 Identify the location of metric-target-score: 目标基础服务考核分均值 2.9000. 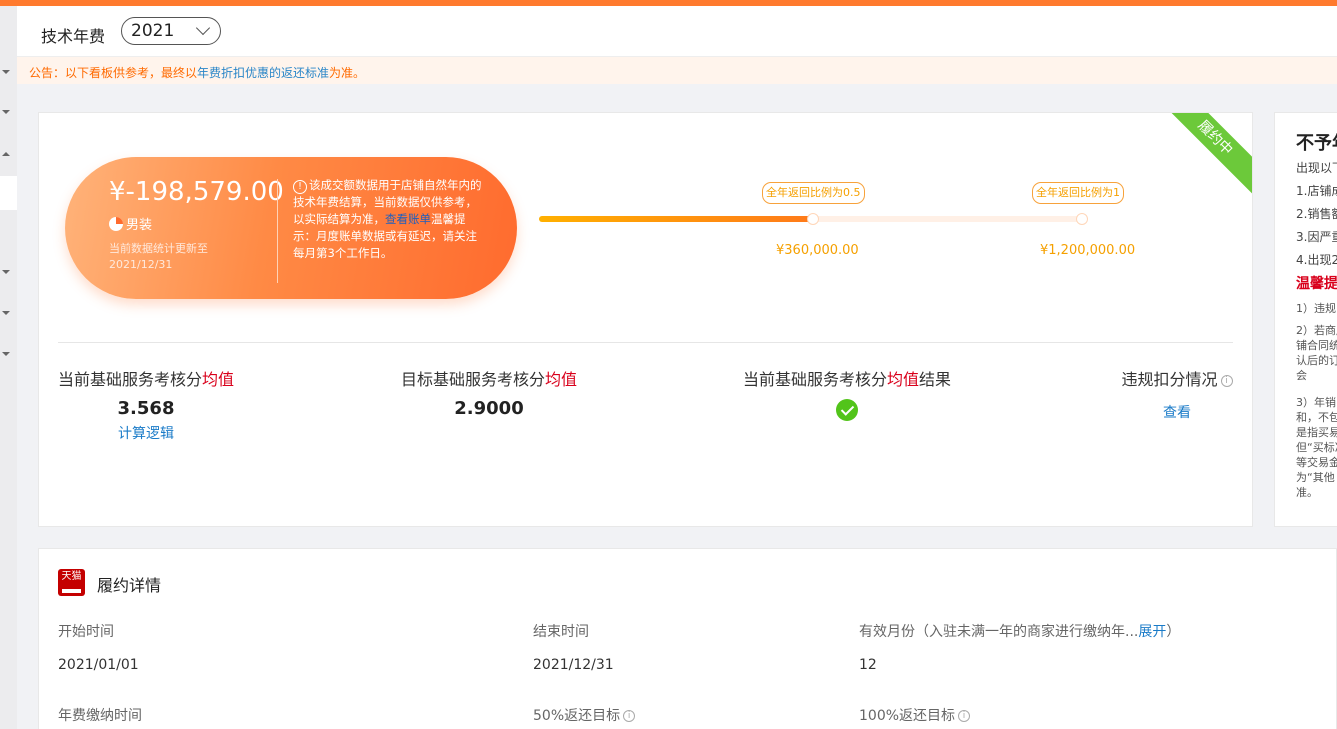
(489, 392).